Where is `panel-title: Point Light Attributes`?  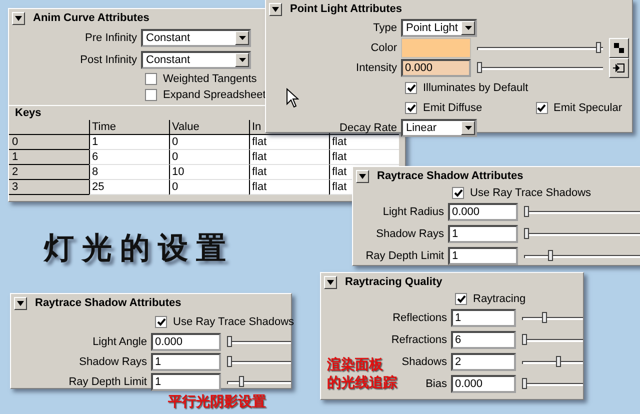
panel-title: Point Light Attributes is located at coordinates (346, 9).